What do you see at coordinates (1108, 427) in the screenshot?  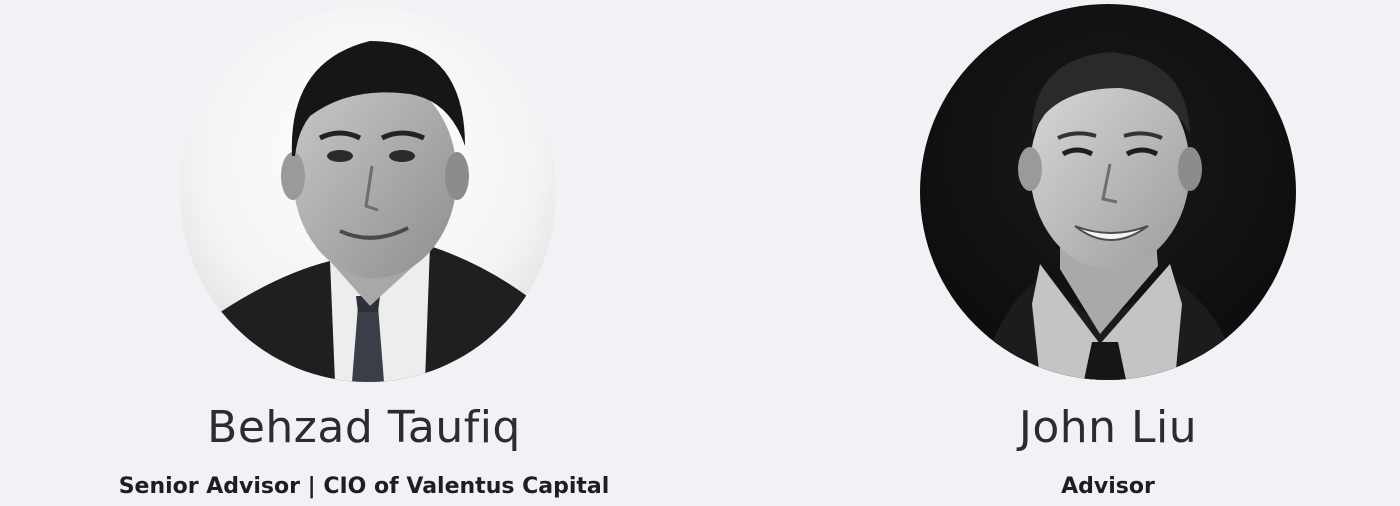 I see `member-name: John Liu` at bounding box center [1108, 427].